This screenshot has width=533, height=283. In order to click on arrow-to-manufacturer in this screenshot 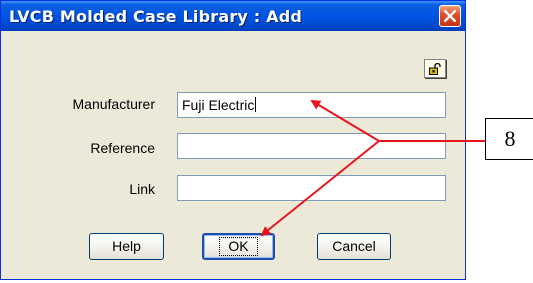, I will do `click(345, 120)`.